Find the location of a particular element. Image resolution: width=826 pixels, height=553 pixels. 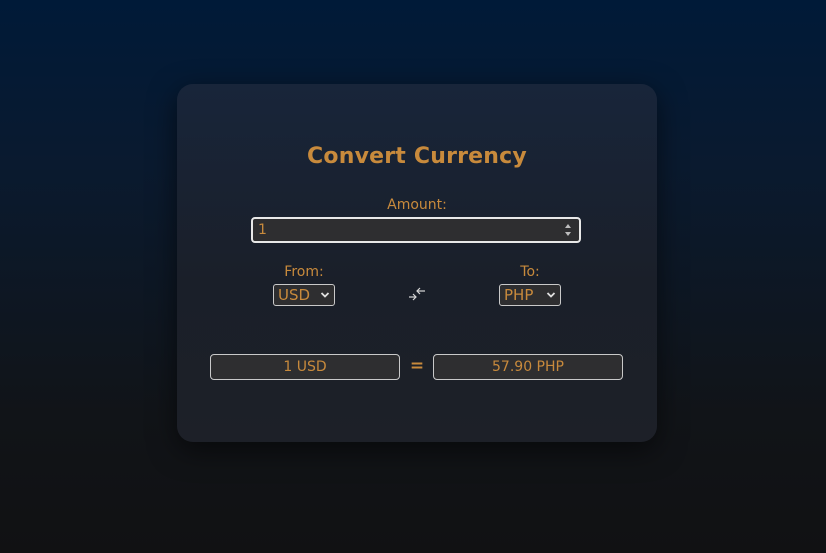

page-title: Convert Currency is located at coordinates (417, 156).